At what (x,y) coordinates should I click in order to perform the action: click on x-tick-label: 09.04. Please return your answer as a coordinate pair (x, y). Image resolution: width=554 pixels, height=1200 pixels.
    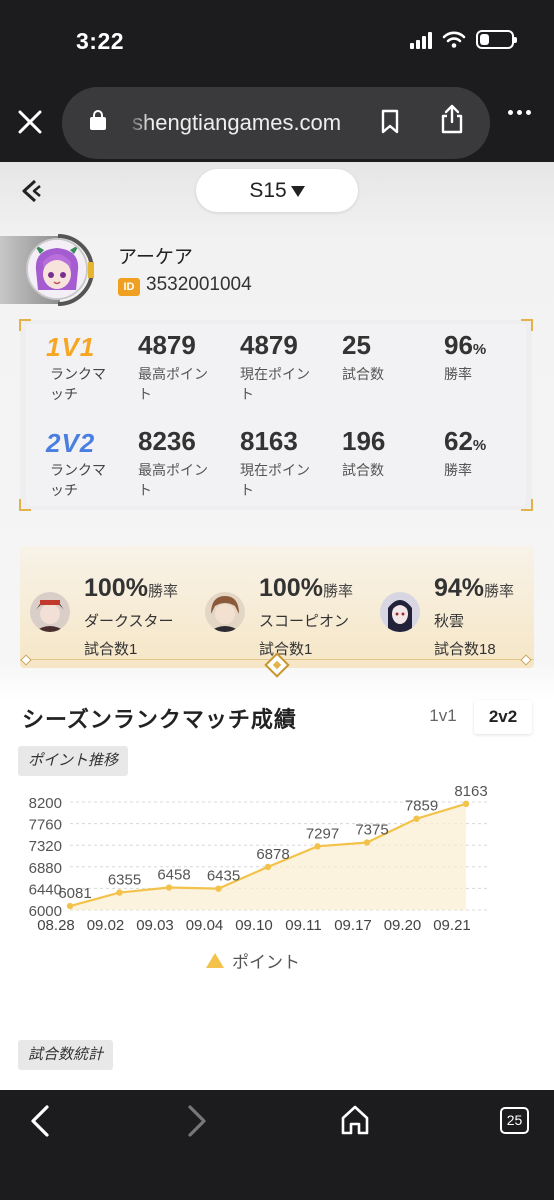
    Looking at the image, I should click on (205, 925).